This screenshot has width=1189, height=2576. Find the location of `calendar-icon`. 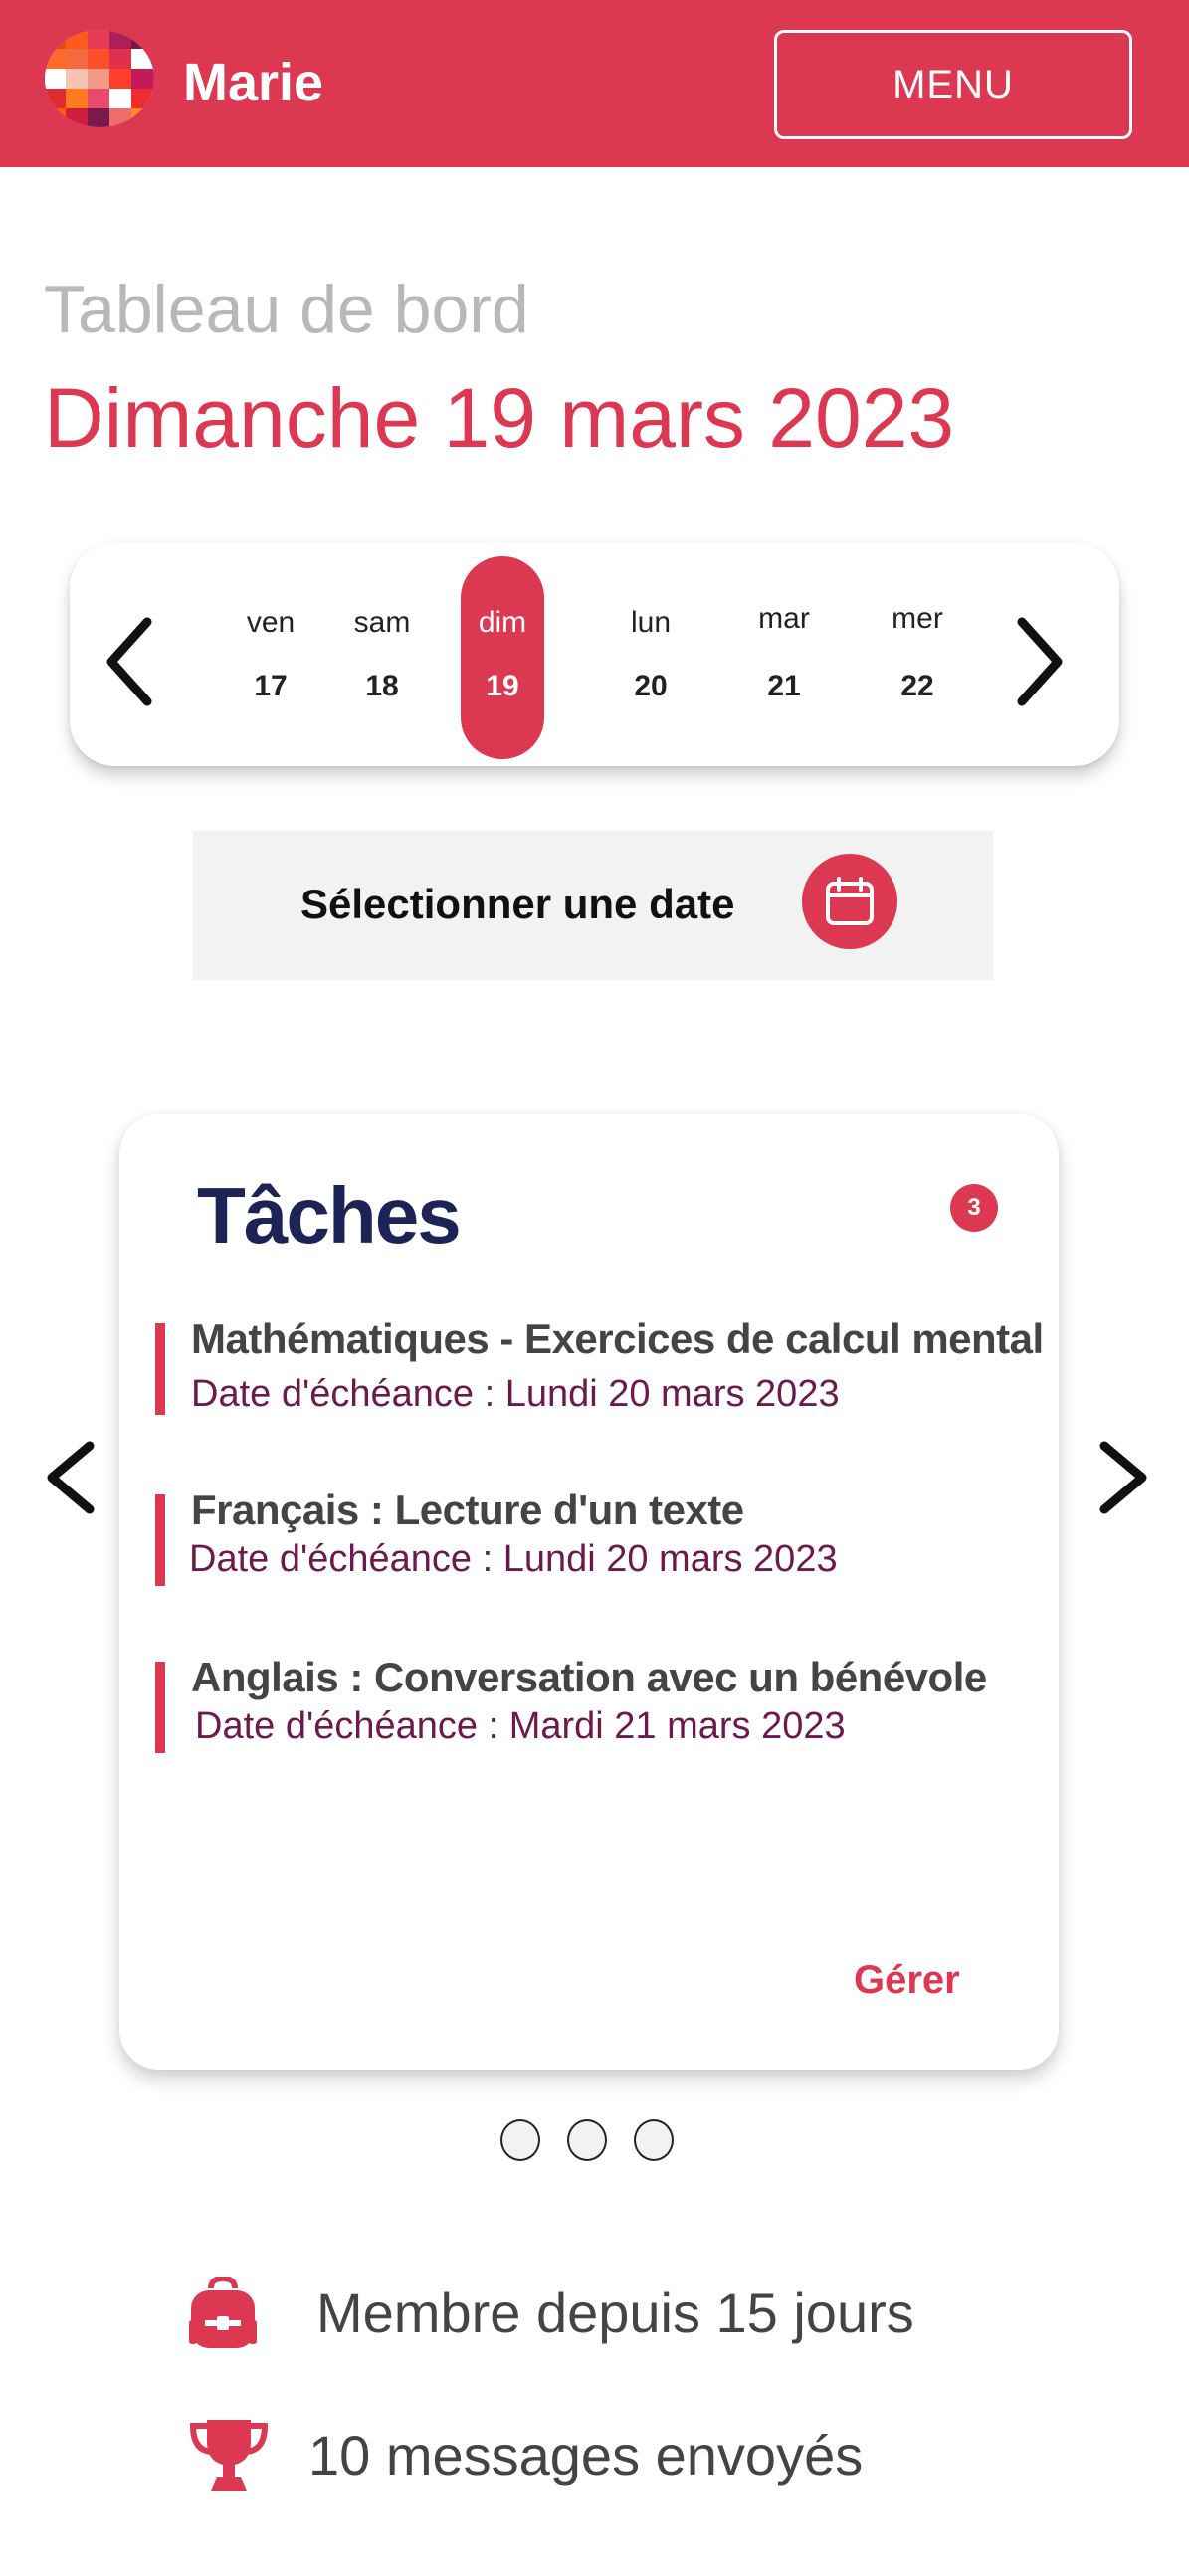

calendar-icon is located at coordinates (849, 901).